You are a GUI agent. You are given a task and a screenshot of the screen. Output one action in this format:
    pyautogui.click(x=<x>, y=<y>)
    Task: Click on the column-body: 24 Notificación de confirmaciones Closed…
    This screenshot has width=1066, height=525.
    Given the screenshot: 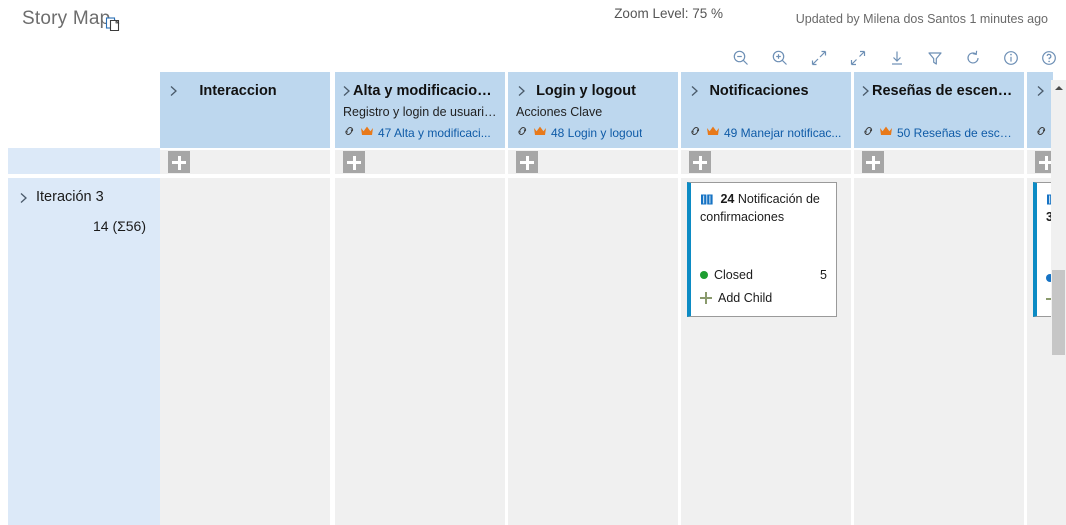 What is the action you would take?
    pyautogui.click(x=766, y=351)
    